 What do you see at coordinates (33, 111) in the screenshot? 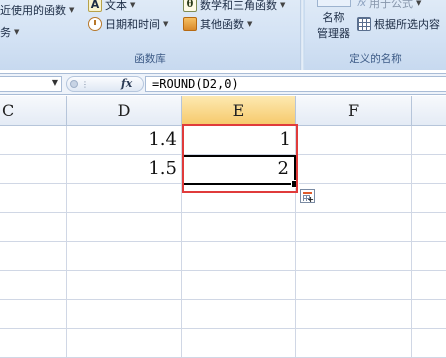
I see `column-header-c: C` at bounding box center [33, 111].